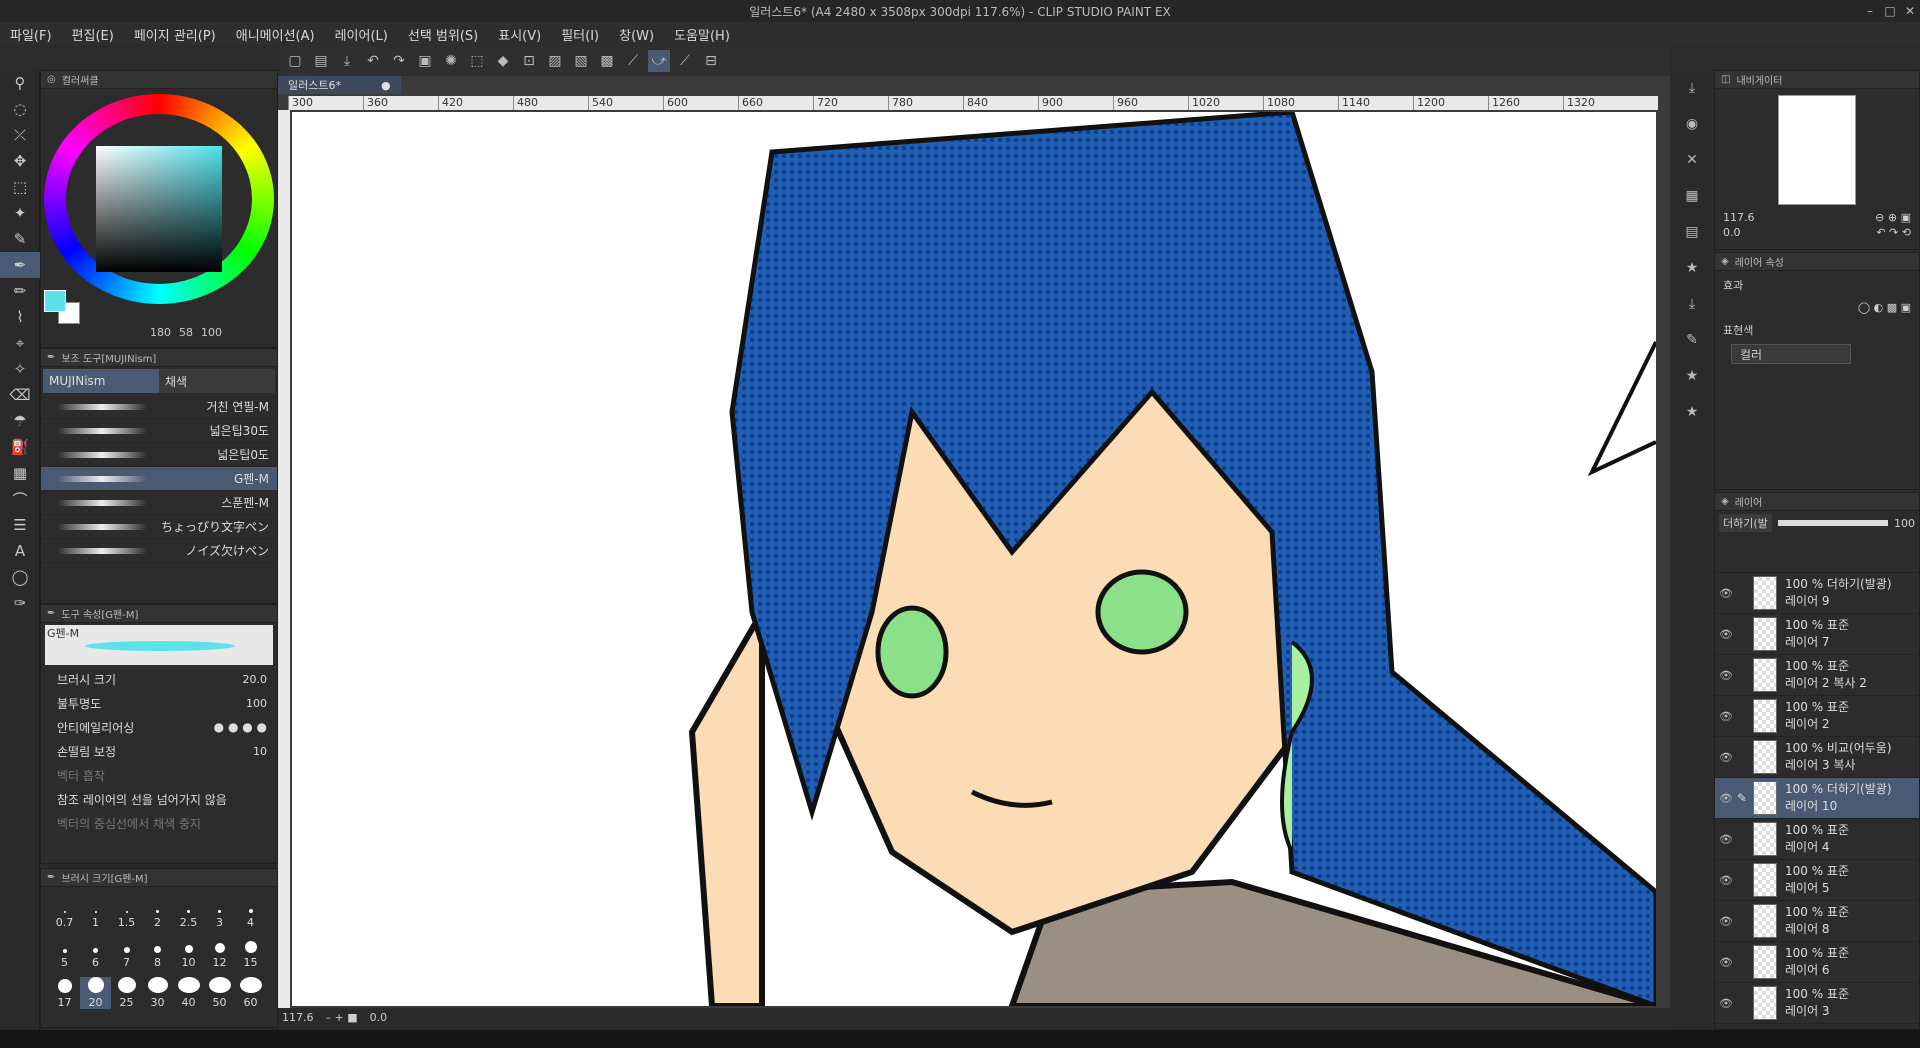  What do you see at coordinates (159, 679) in the screenshot?
I see `brush-size-row: 브러시 크기 20.0` at bounding box center [159, 679].